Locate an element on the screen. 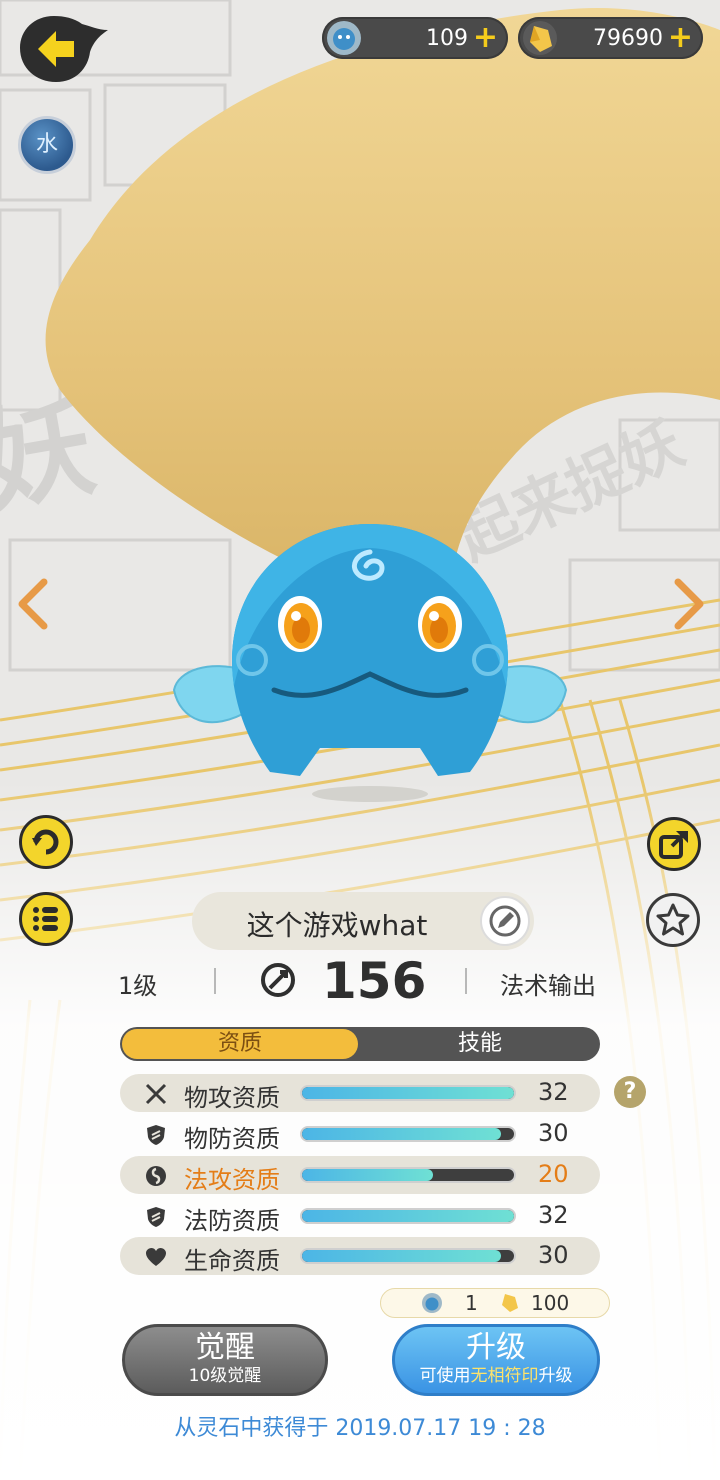  pet-level: 1级 is located at coordinates (138, 986).